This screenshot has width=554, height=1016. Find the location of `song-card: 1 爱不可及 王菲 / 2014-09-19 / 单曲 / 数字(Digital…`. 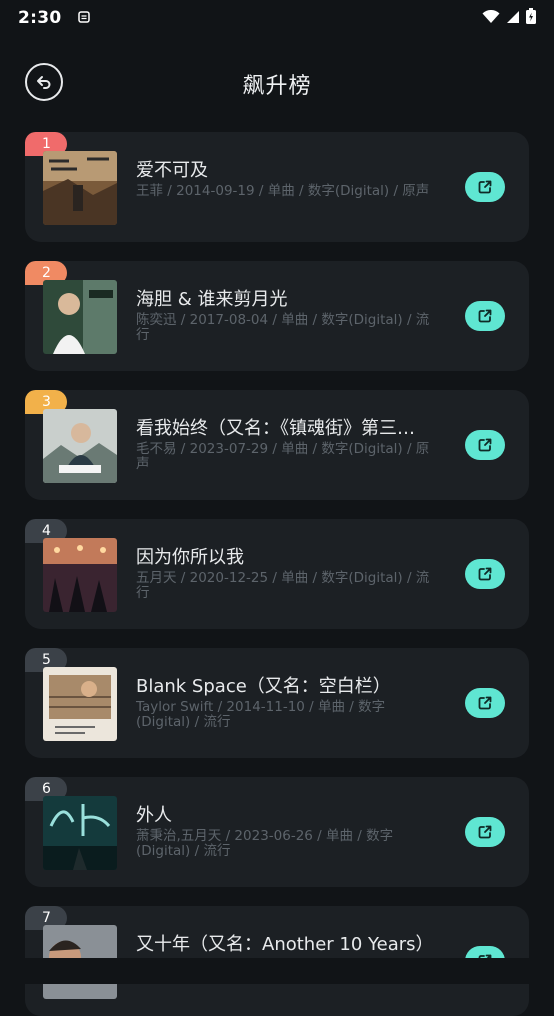

song-card: 1 爱不可及 王菲 / 2014-09-19 / 单曲 / 数字(Digital… is located at coordinates (277, 187).